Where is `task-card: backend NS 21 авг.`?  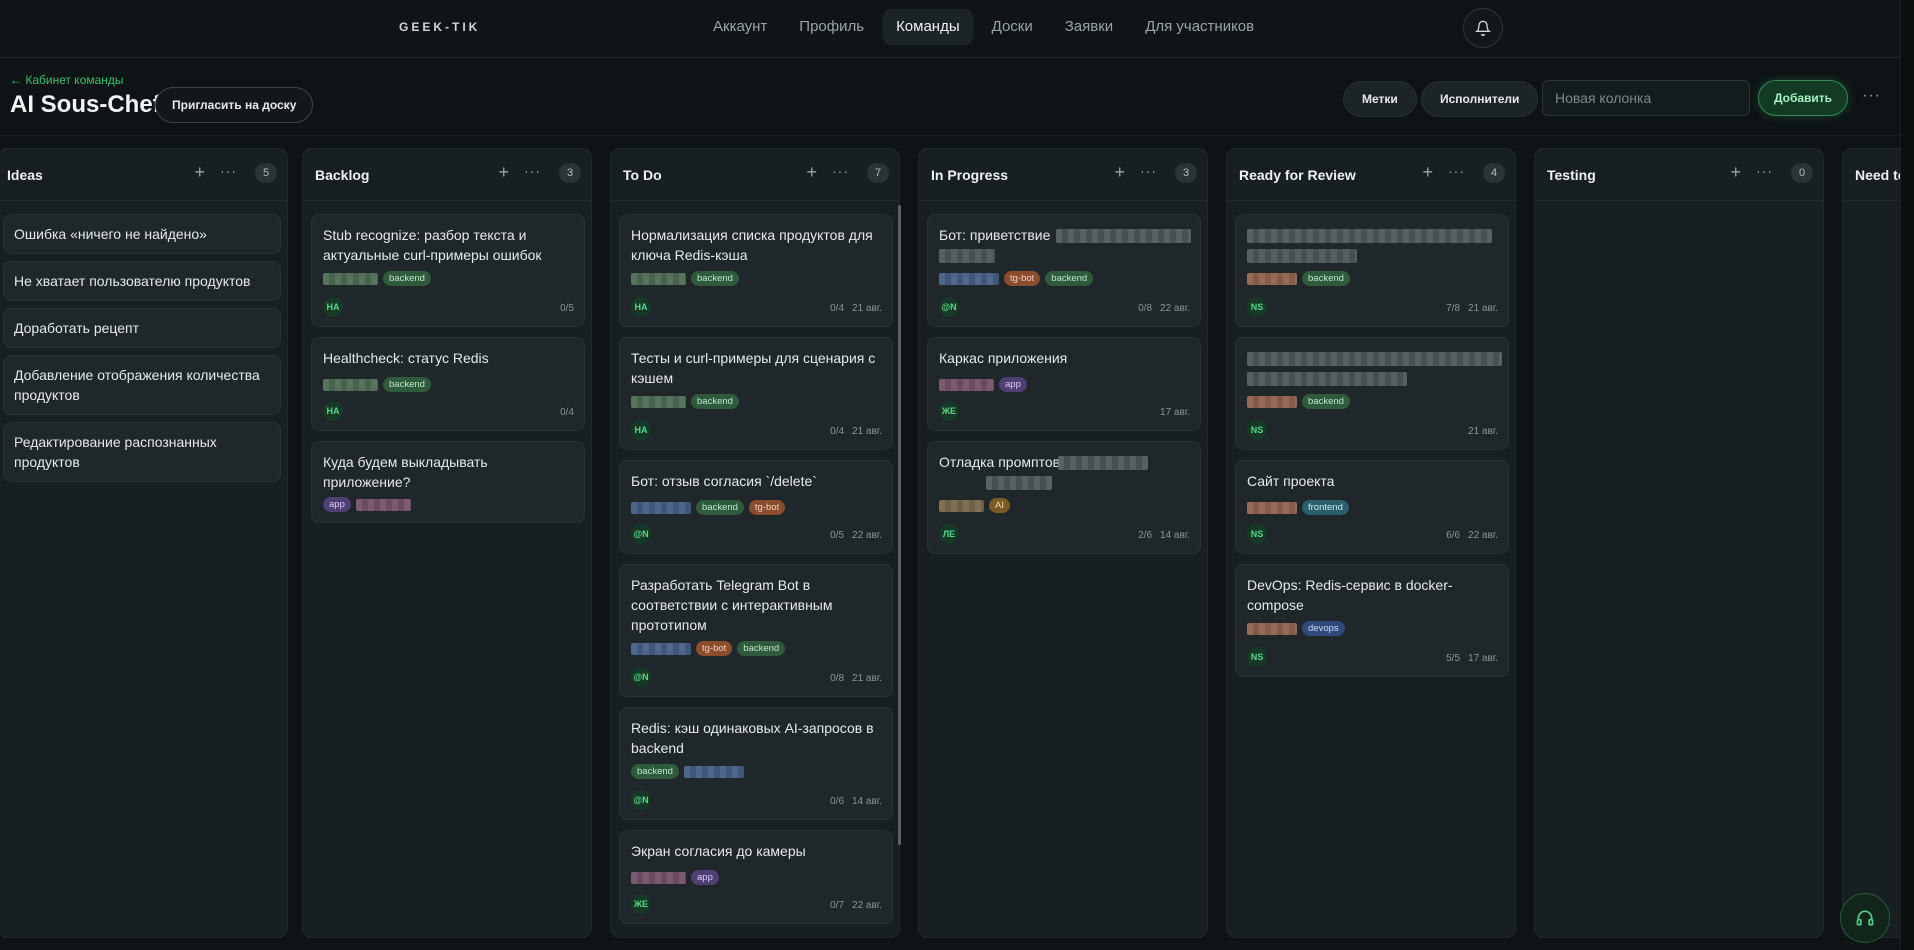
task-card: backend NS 21 авг. is located at coordinates (1372, 393).